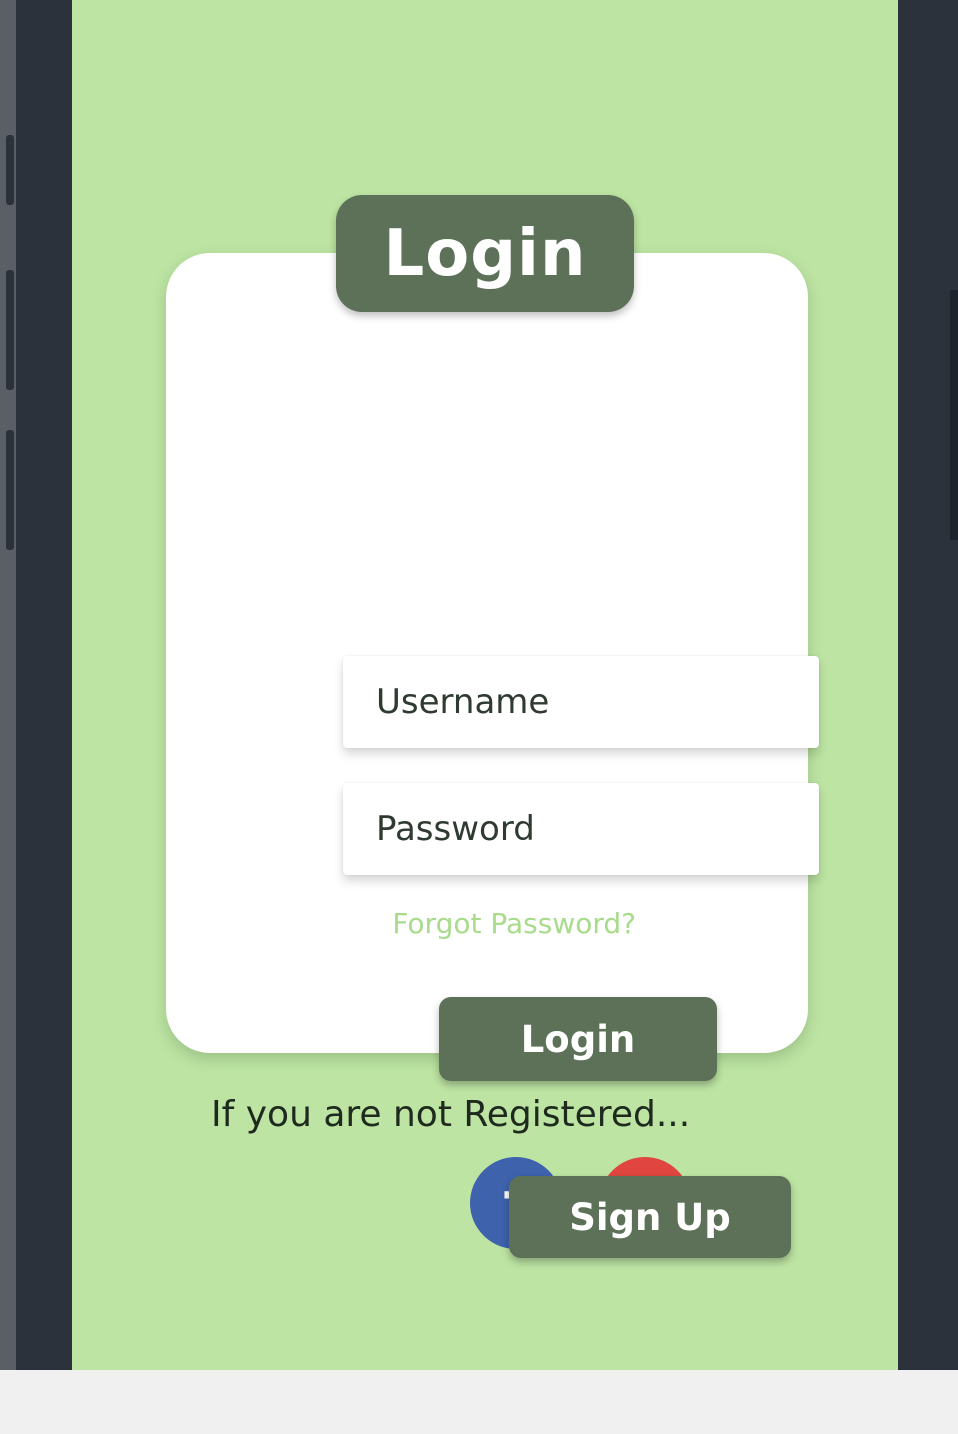  What do you see at coordinates (581, 702) in the screenshot?
I see `username-field: Username` at bounding box center [581, 702].